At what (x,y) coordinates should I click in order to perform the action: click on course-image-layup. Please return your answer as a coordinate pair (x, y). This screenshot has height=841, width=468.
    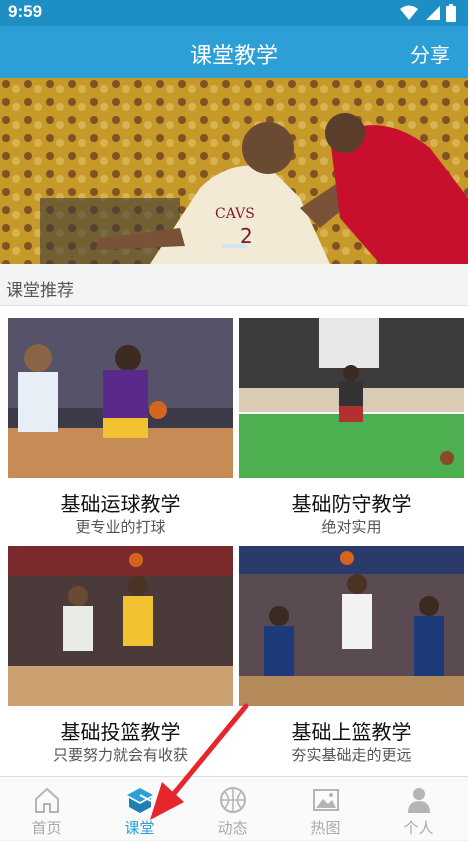
    Looking at the image, I should click on (351, 626).